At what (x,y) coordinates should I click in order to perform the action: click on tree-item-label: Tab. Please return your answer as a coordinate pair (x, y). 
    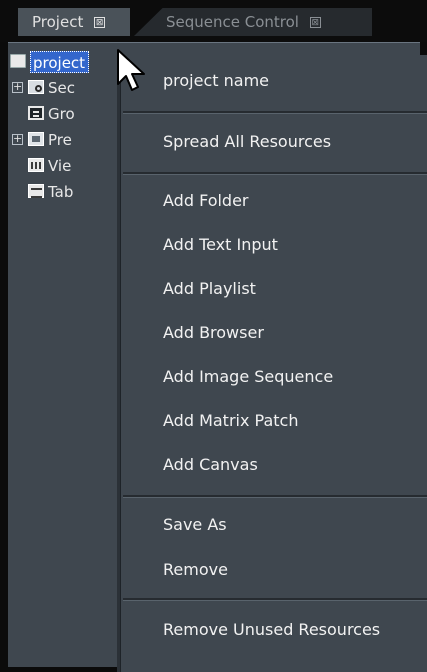
    Looking at the image, I should click on (61, 192).